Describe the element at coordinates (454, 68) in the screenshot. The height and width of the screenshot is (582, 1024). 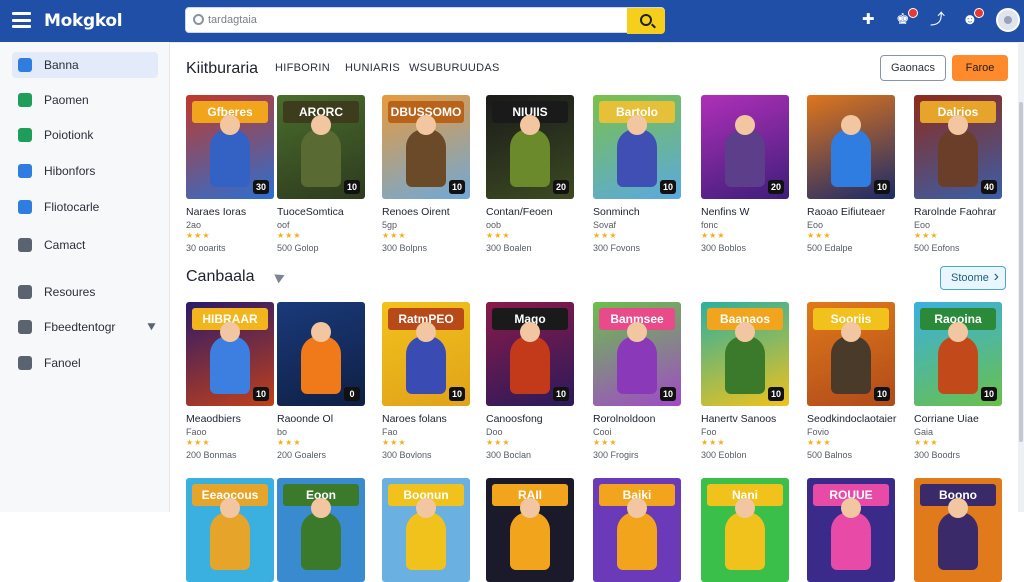
I see `tab-3: WSUBURUUDAS` at that location.